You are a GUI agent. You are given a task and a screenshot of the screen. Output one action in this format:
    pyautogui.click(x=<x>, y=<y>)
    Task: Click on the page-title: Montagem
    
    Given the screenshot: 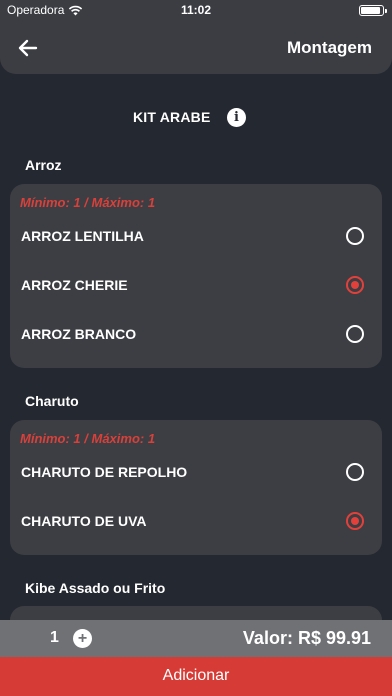 What is the action you would take?
    pyautogui.click(x=329, y=47)
    